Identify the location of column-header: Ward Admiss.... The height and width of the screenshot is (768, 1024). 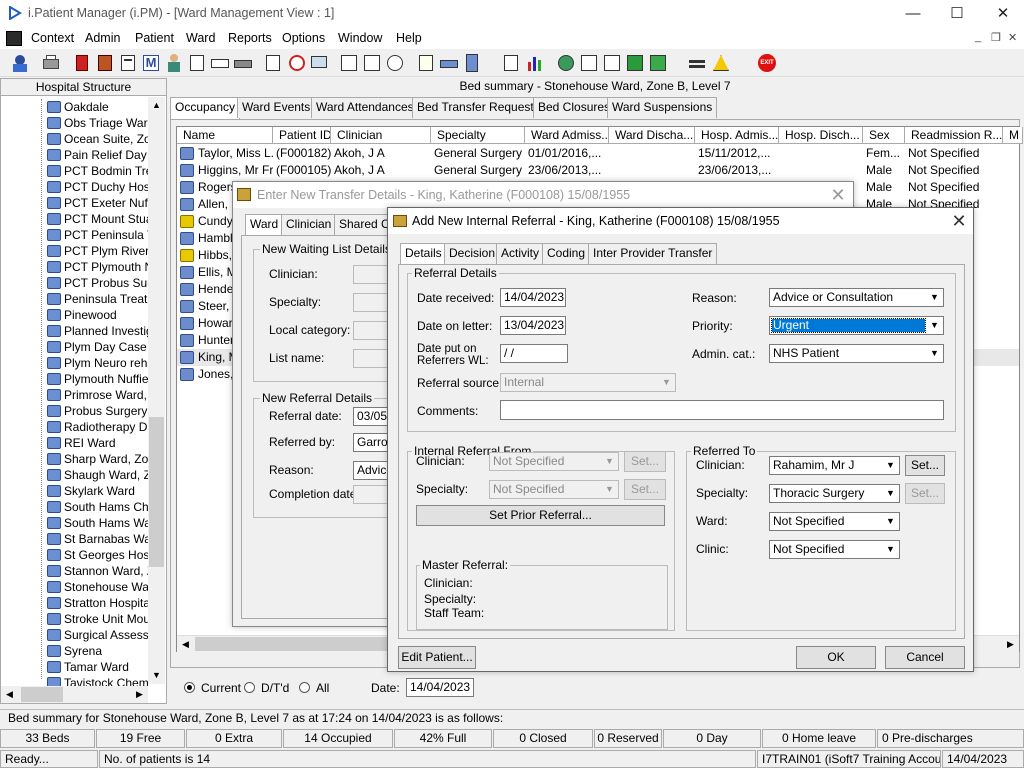
(567, 135).